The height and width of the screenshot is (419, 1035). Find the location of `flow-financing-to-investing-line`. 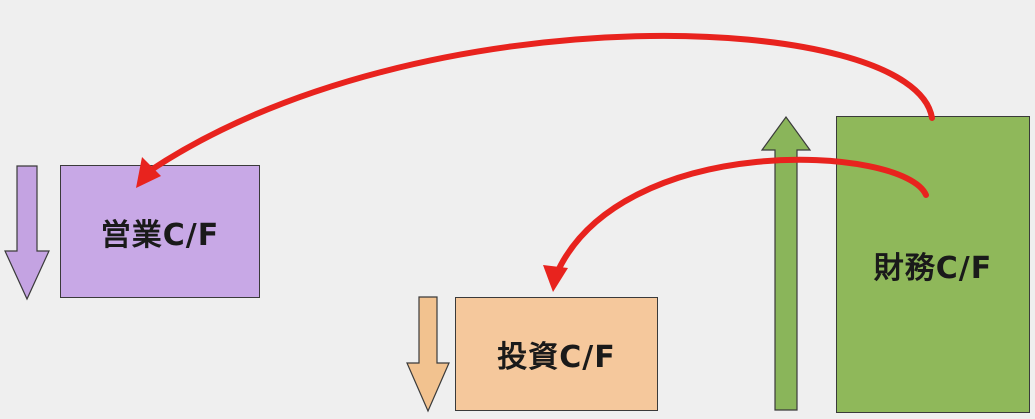

flow-financing-to-investing-line is located at coordinates (741, 217).